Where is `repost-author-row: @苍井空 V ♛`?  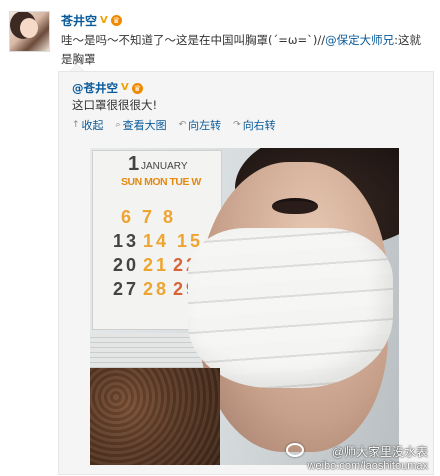 repost-author-row: @苍井空 V ♛ is located at coordinates (107, 88).